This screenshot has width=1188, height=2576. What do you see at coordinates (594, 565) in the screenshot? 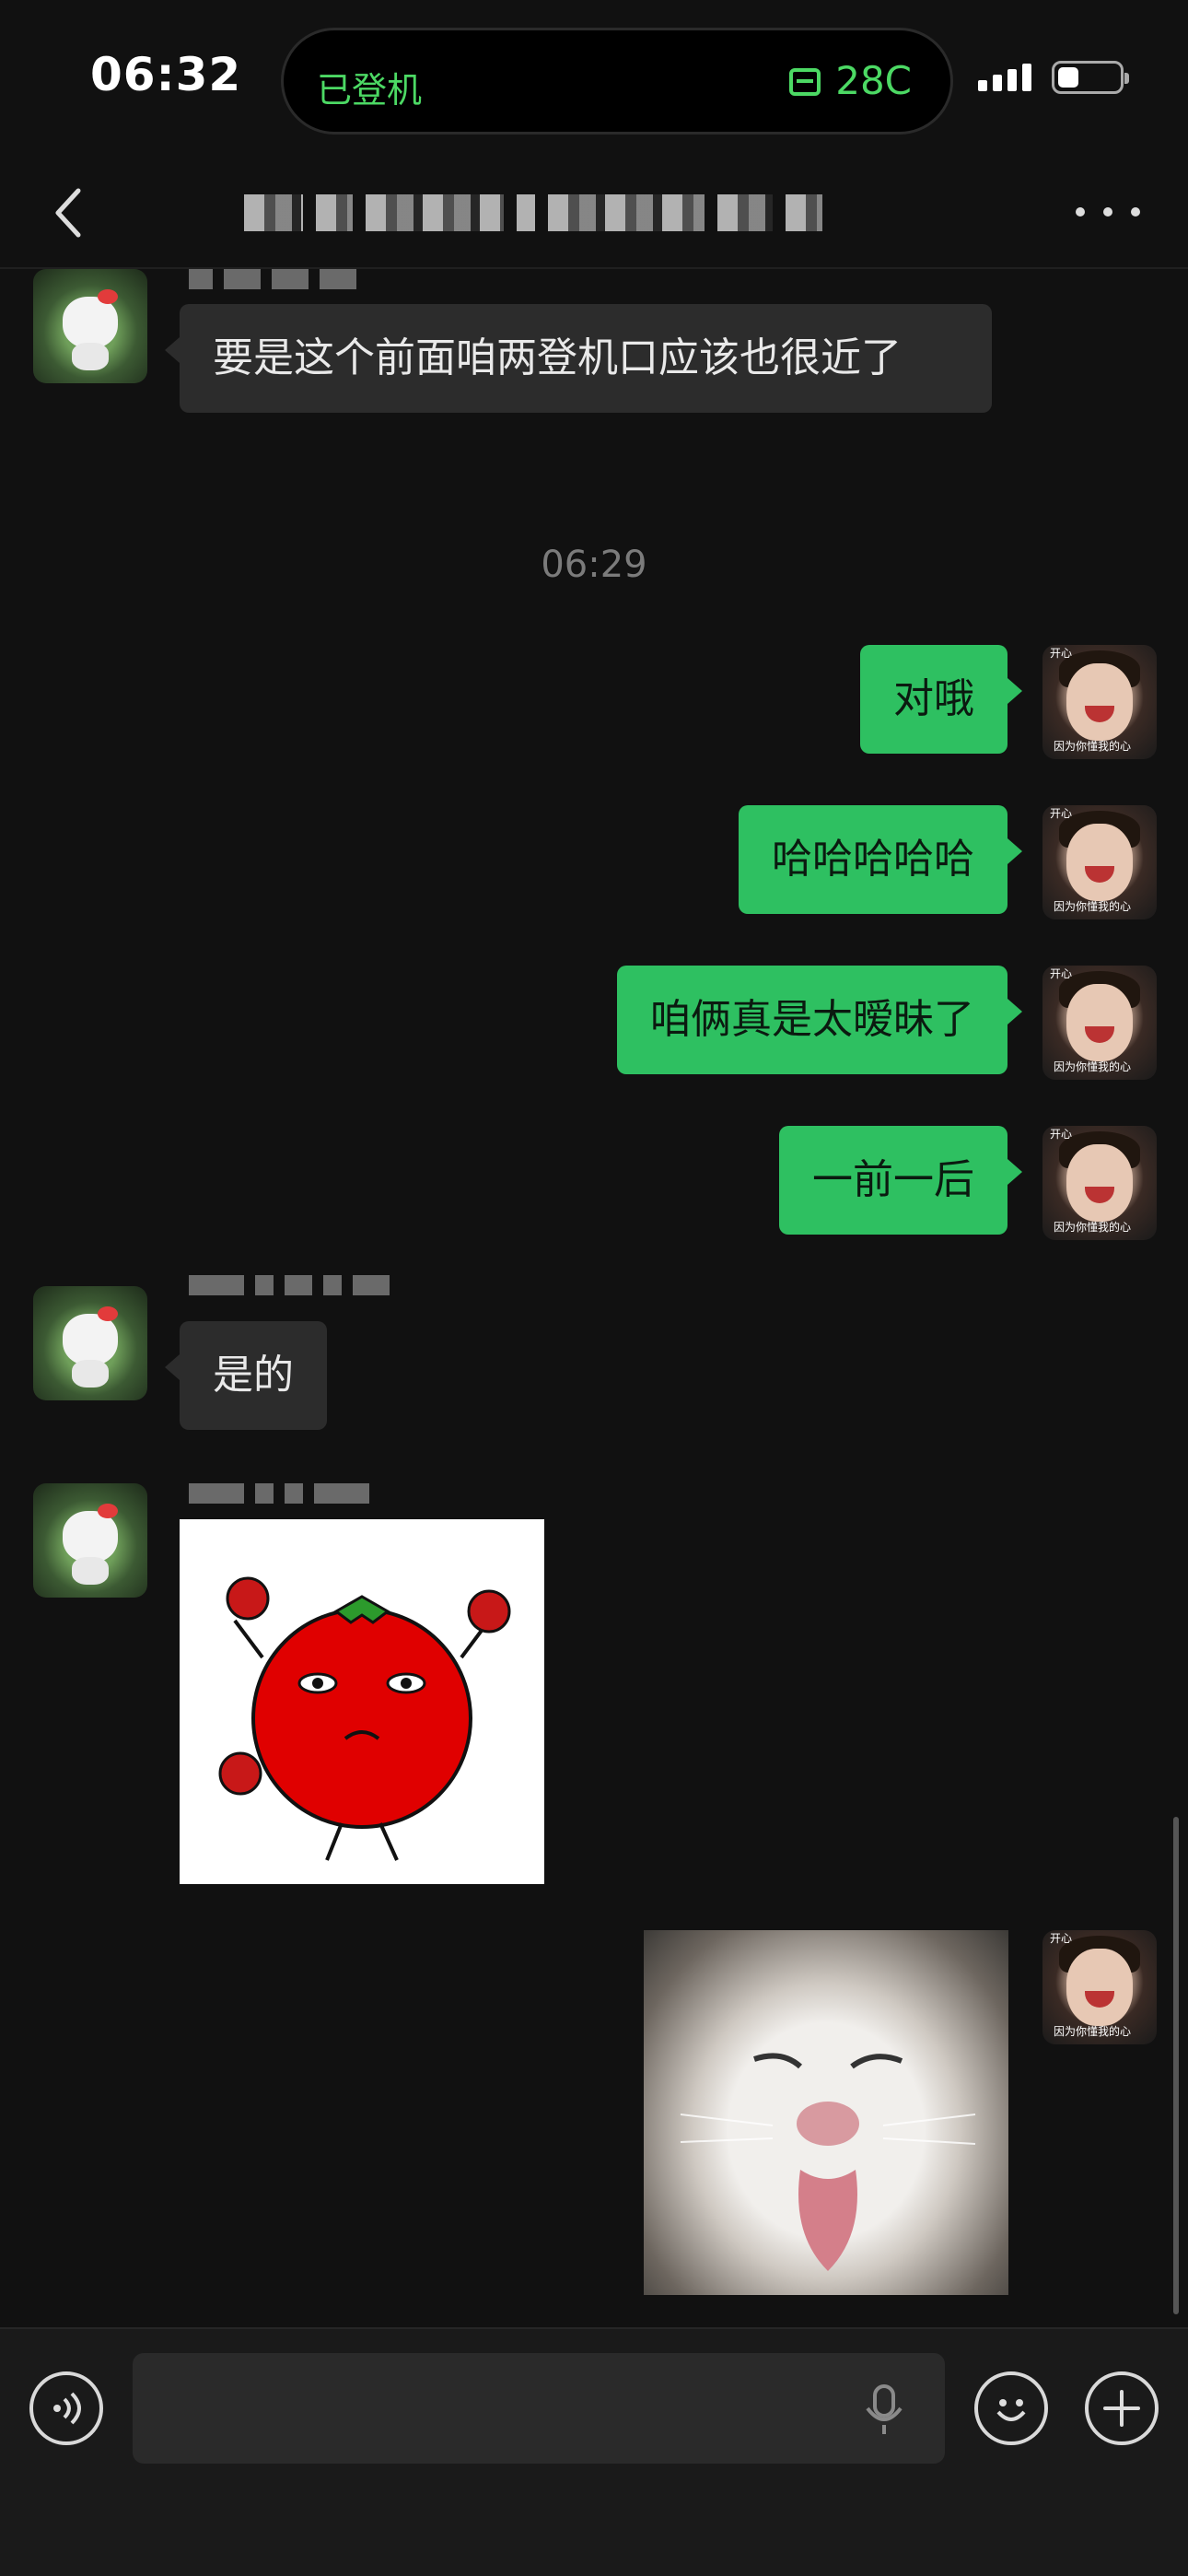
I see `message-timestamp: 06:29` at bounding box center [594, 565].